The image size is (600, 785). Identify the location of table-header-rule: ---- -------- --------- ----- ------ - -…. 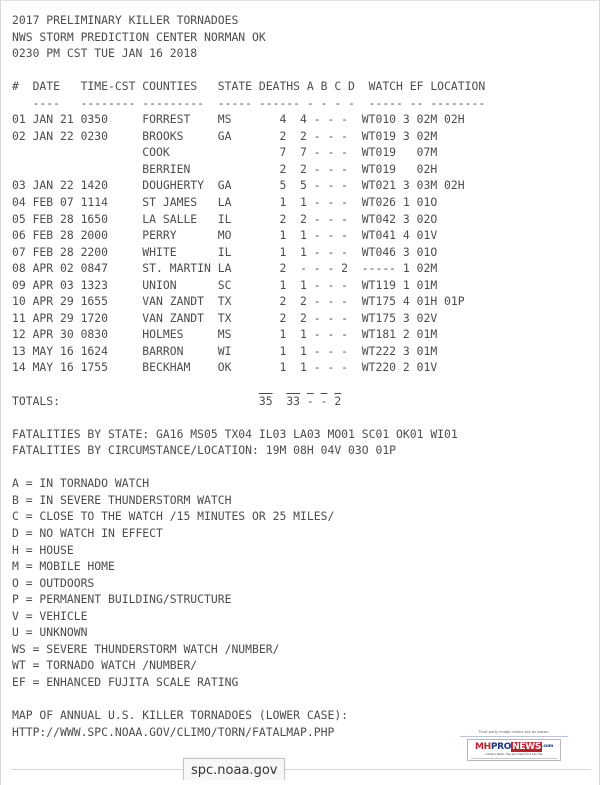
(249, 102).